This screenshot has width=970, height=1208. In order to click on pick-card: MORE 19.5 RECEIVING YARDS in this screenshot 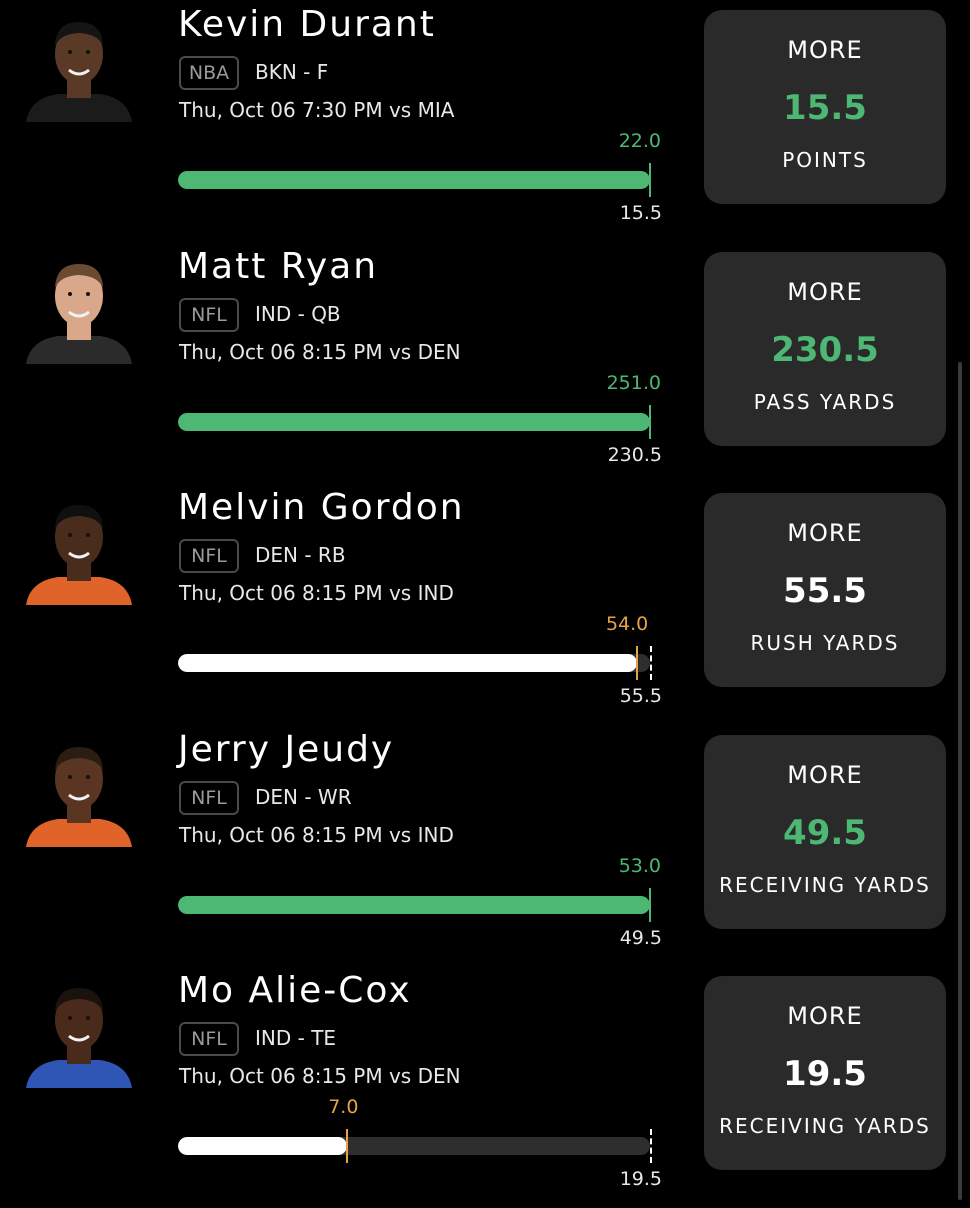, I will do `click(825, 1073)`.